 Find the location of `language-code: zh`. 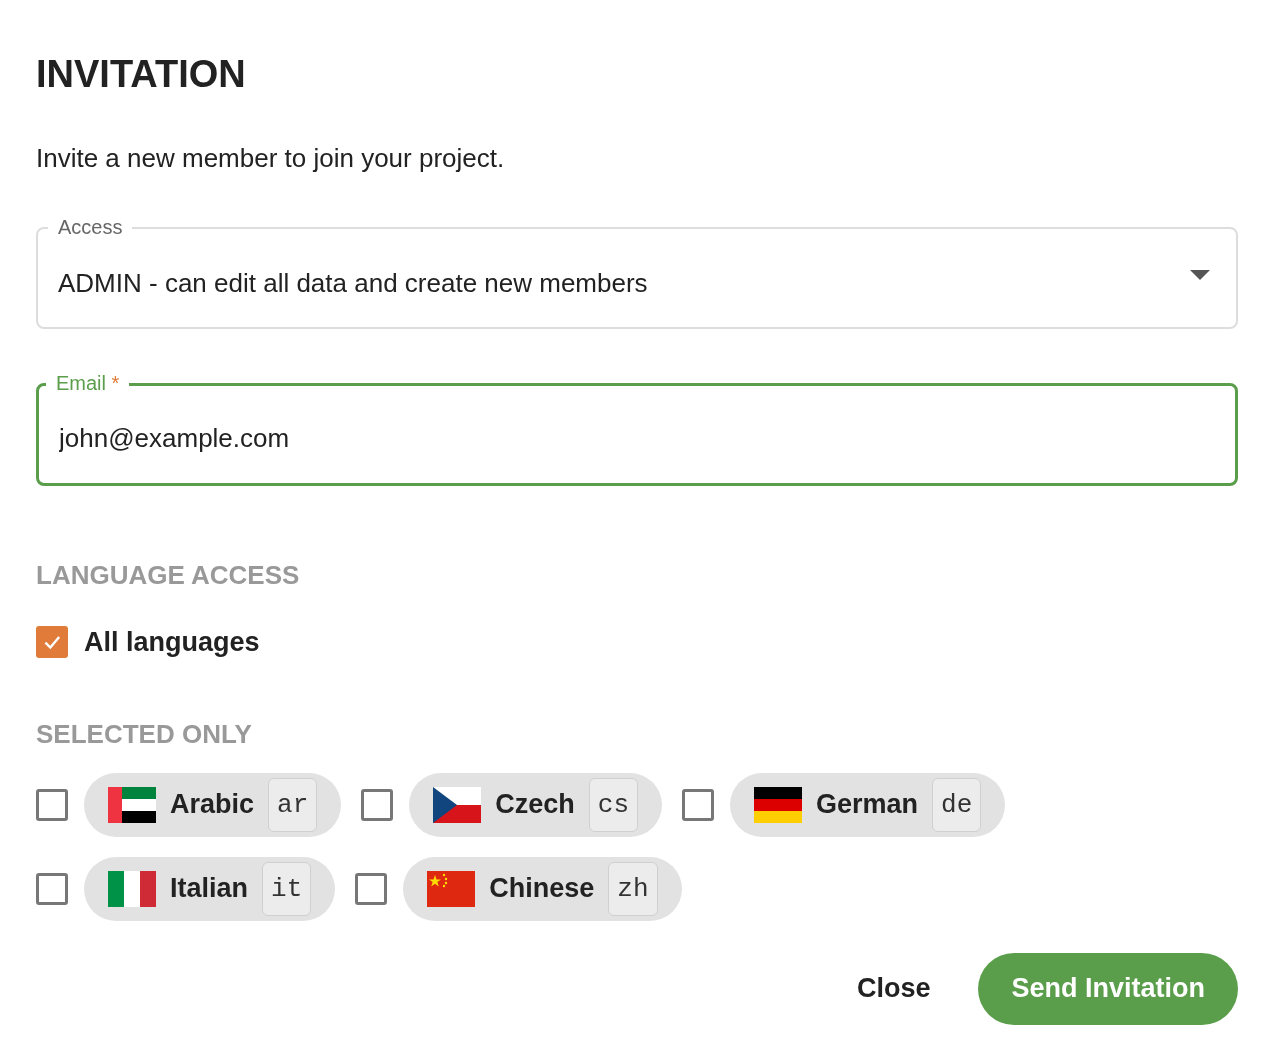

language-code: zh is located at coordinates (633, 888).